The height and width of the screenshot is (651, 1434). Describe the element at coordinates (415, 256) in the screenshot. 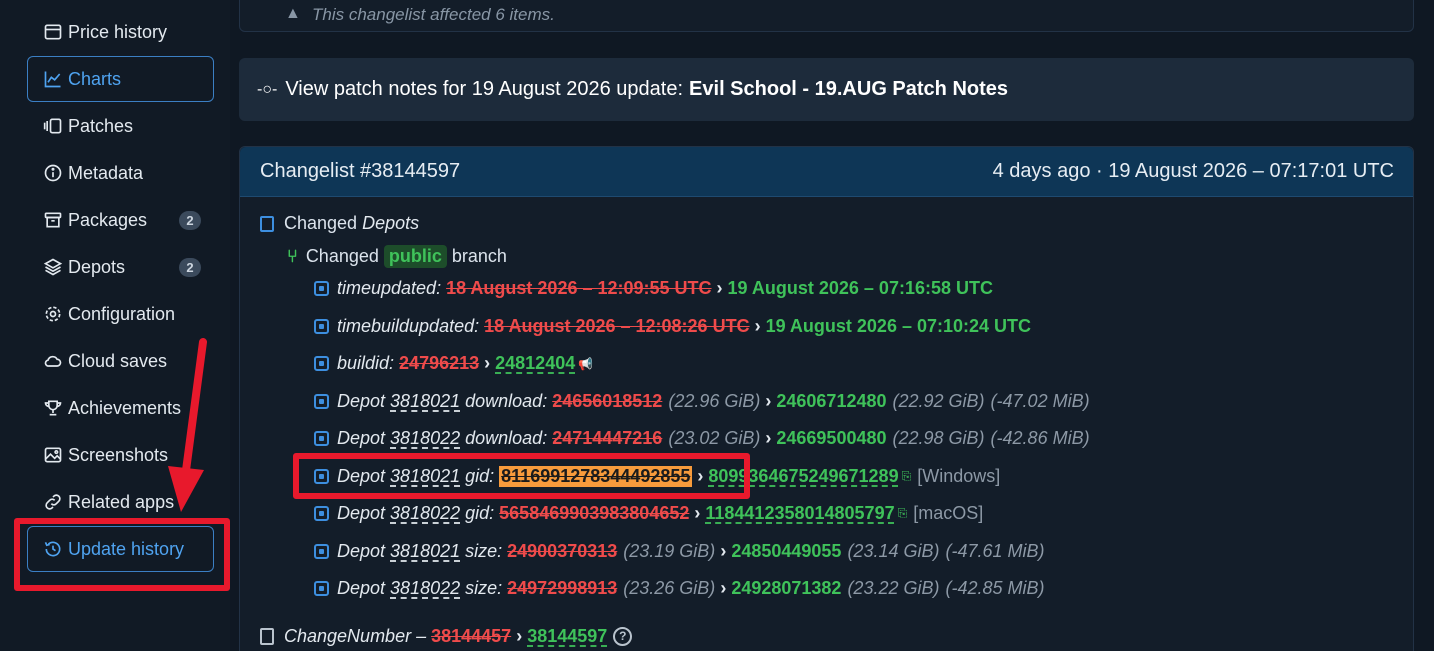

I see `branch-tag: public` at that location.